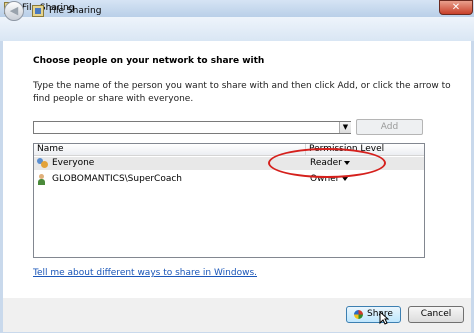  What do you see at coordinates (389, 127) in the screenshot?
I see `add-button: Add` at bounding box center [389, 127].